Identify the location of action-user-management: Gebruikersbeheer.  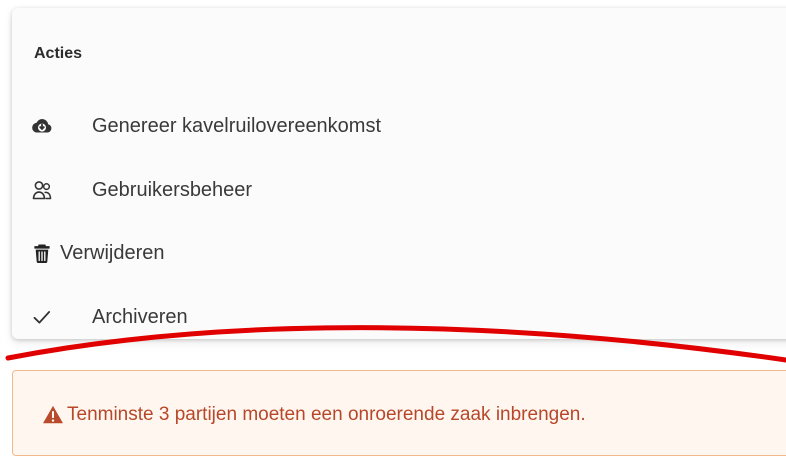
(141, 190).